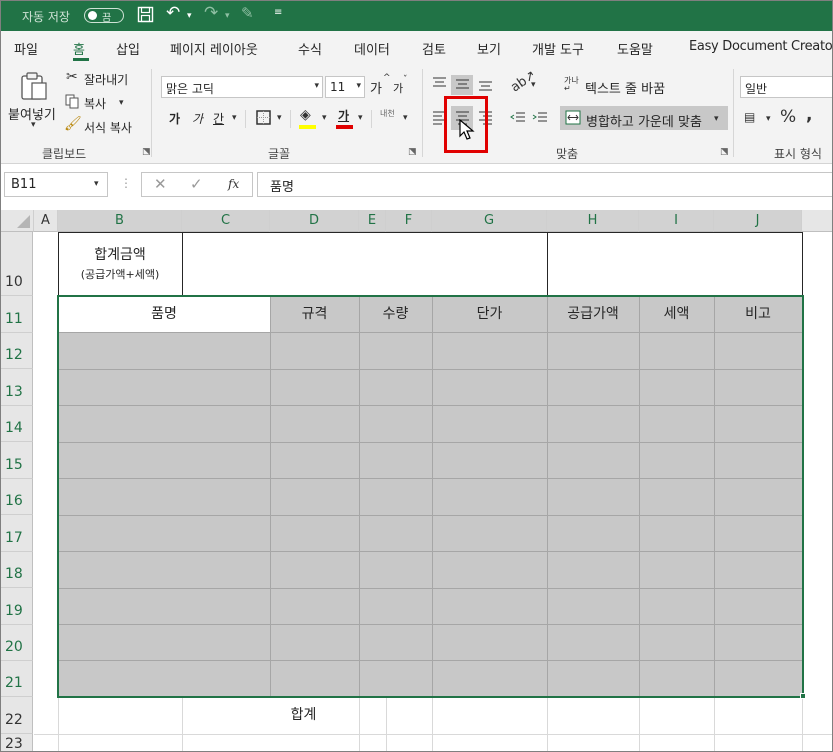 The height and width of the screenshot is (752, 833). What do you see at coordinates (343, 115) in the screenshot?
I see `font-color-button: 가` at bounding box center [343, 115].